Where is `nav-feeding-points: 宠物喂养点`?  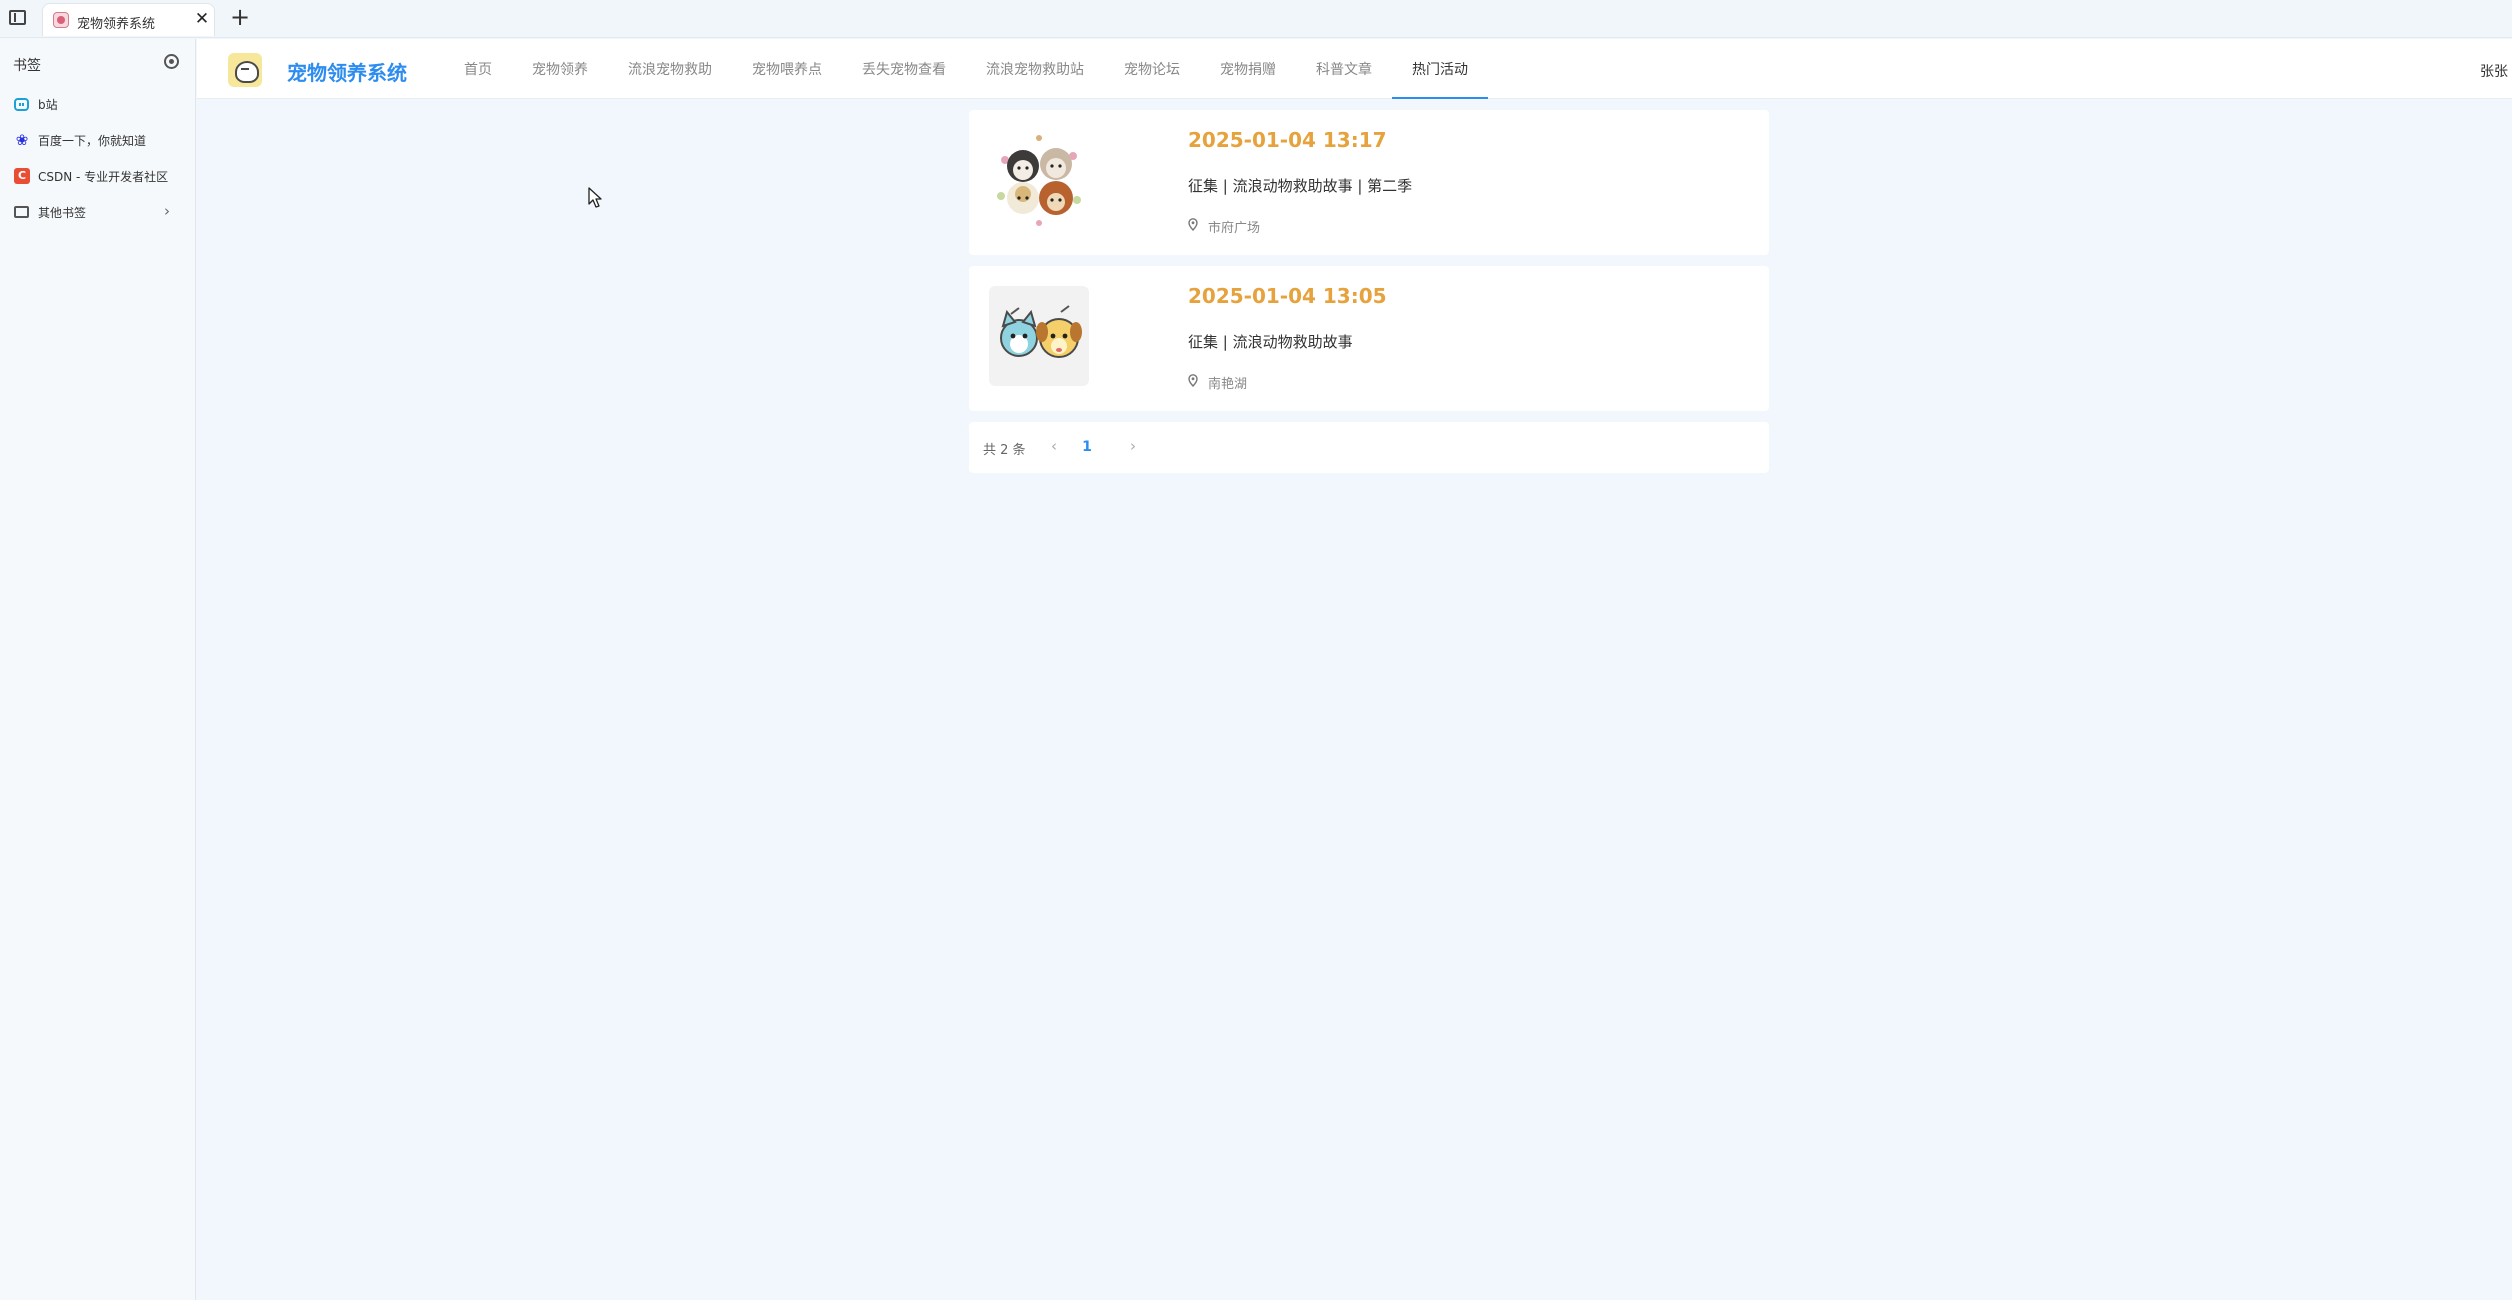
nav-feeding-points: 宠物喂养点 is located at coordinates (787, 69).